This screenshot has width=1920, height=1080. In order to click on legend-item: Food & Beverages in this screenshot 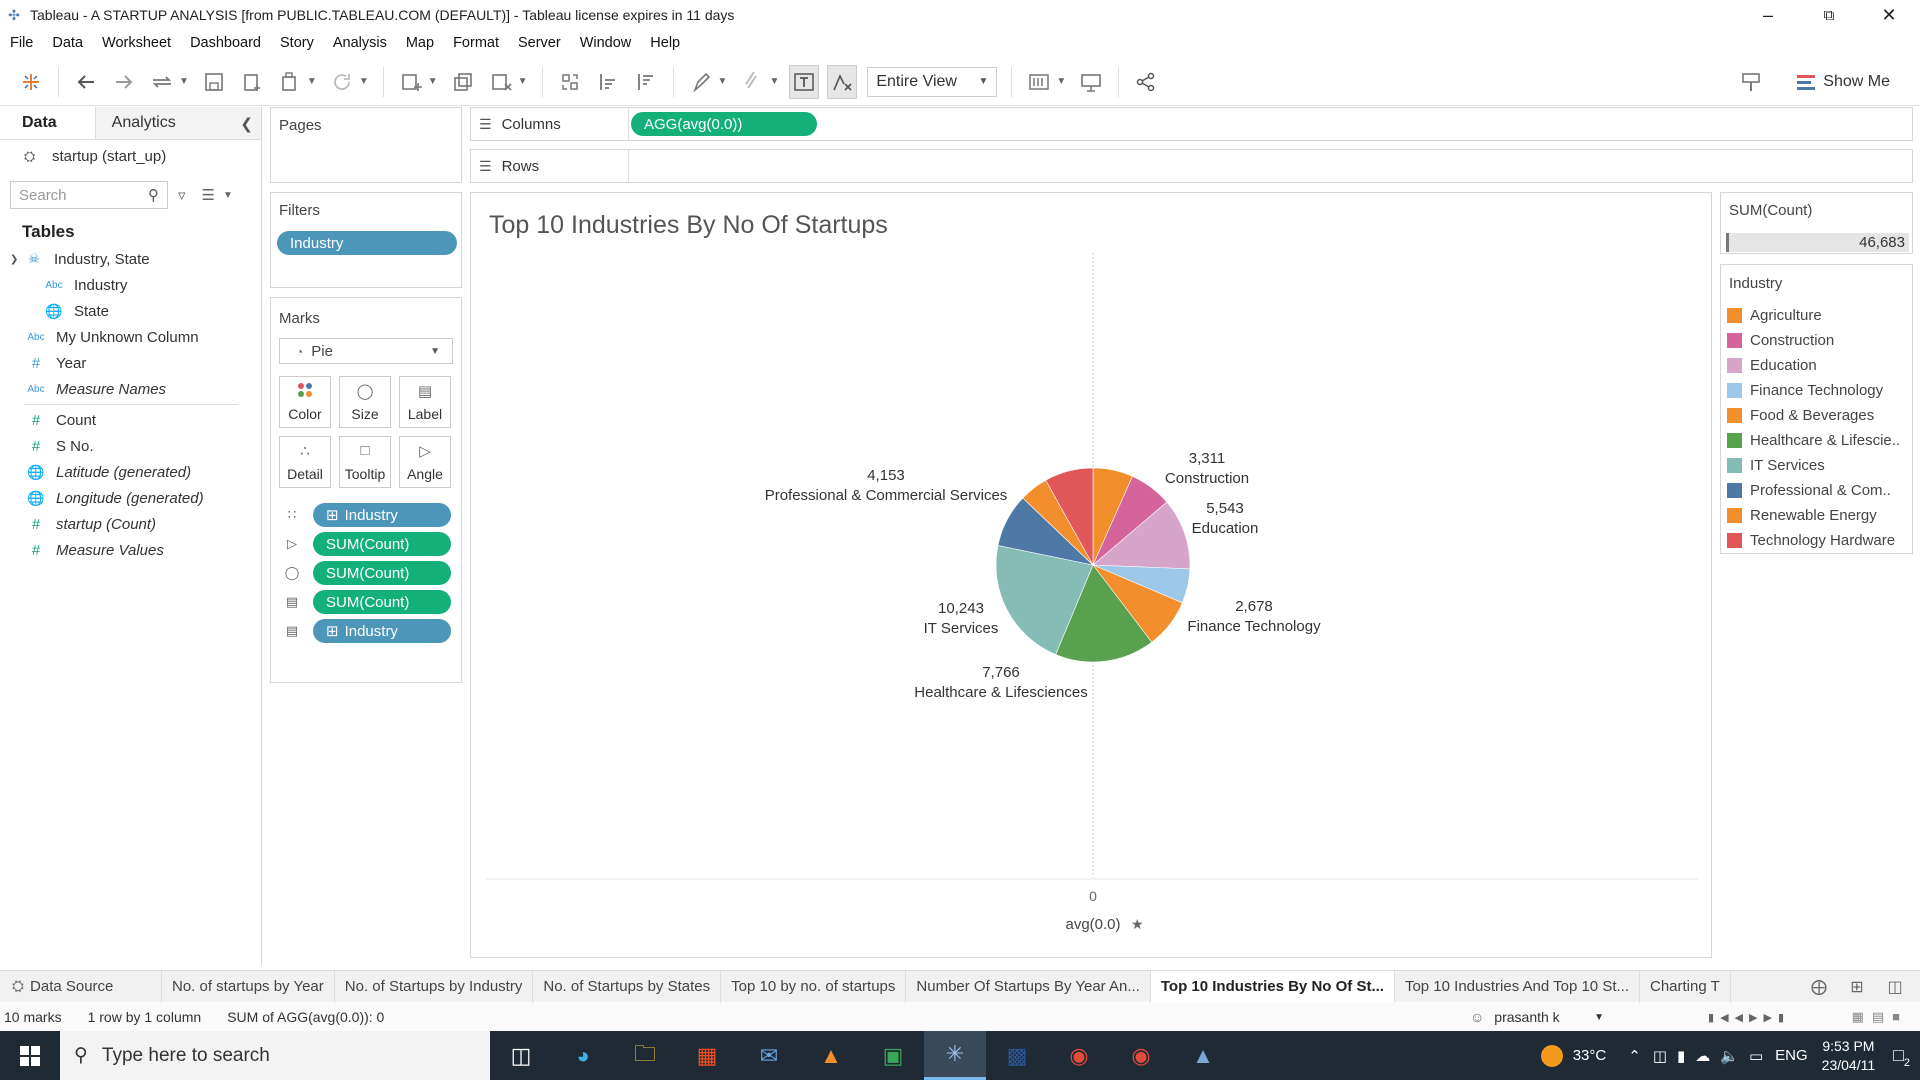, I will do `click(1816, 415)`.